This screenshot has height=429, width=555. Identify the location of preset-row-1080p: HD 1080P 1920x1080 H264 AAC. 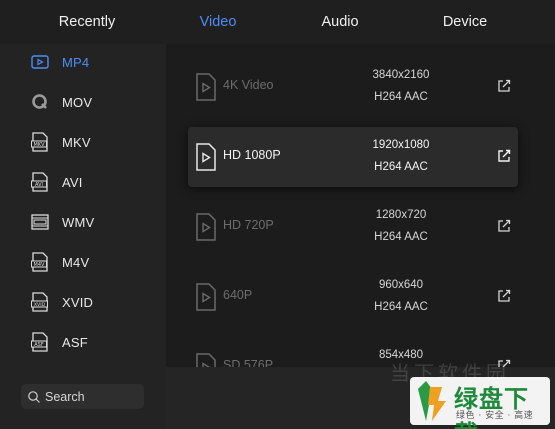
(353, 157).